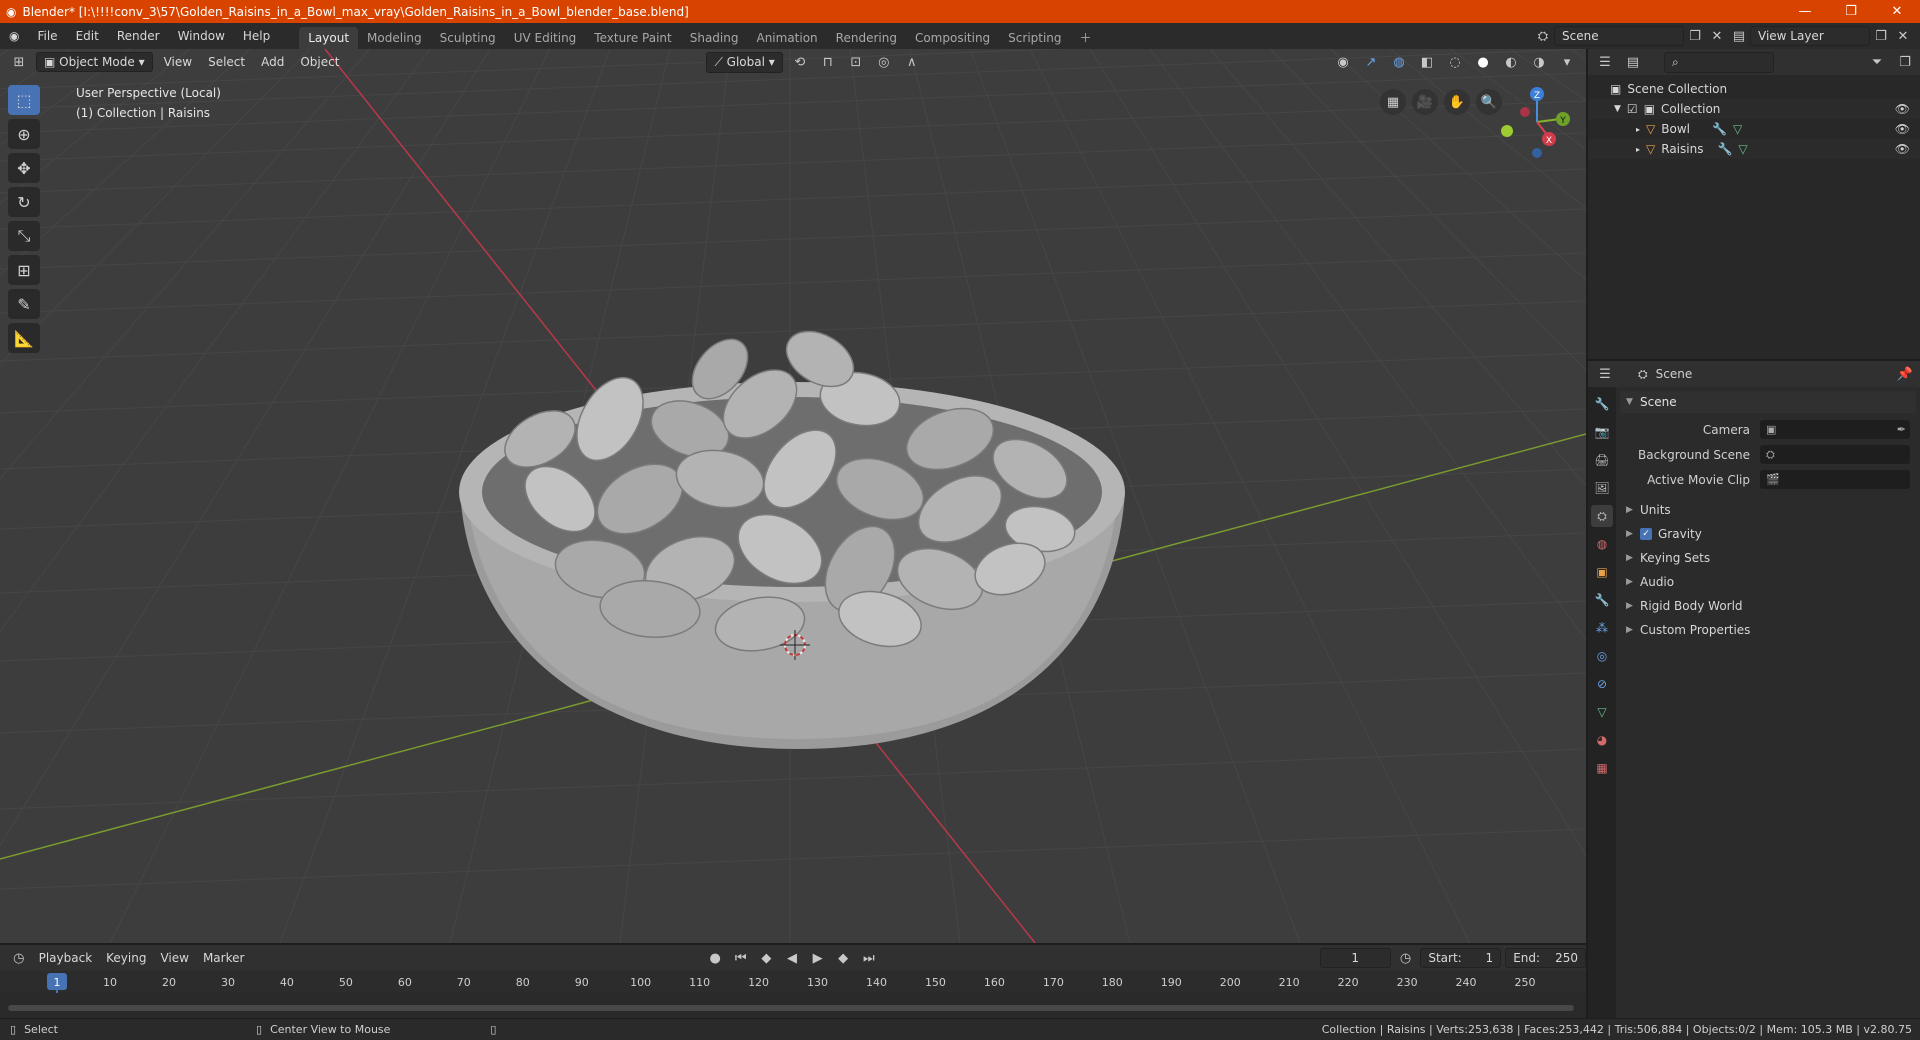 This screenshot has width=1920, height=1040. What do you see at coordinates (800, 62) in the screenshot?
I see `pivot-point-icon: ⟲` at bounding box center [800, 62].